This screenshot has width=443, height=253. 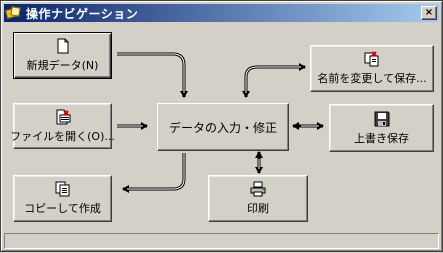 What do you see at coordinates (62, 46) in the screenshot?
I see `new-document-icon` at bounding box center [62, 46].